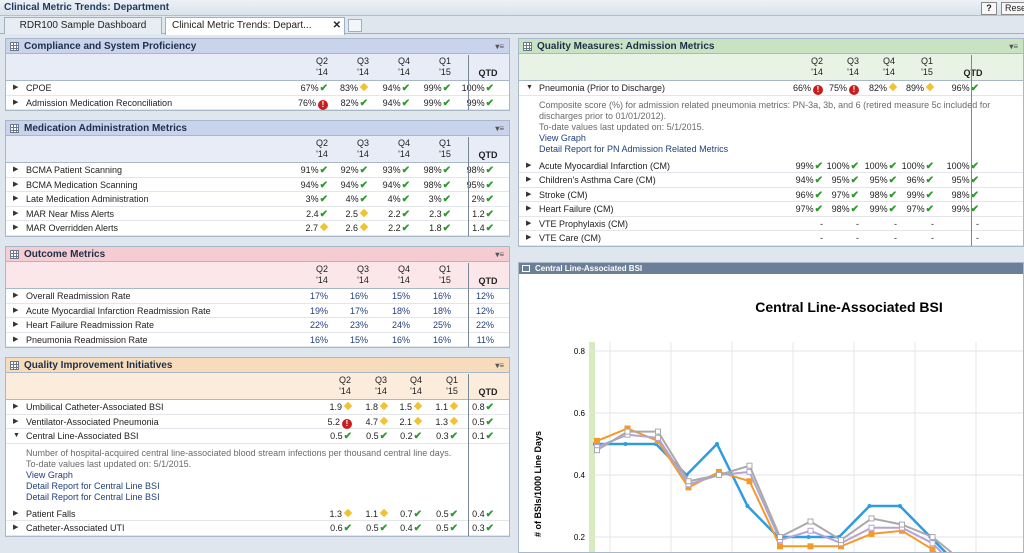 This screenshot has height=553, width=1024. I want to click on value-text: 99%, so click(432, 88).